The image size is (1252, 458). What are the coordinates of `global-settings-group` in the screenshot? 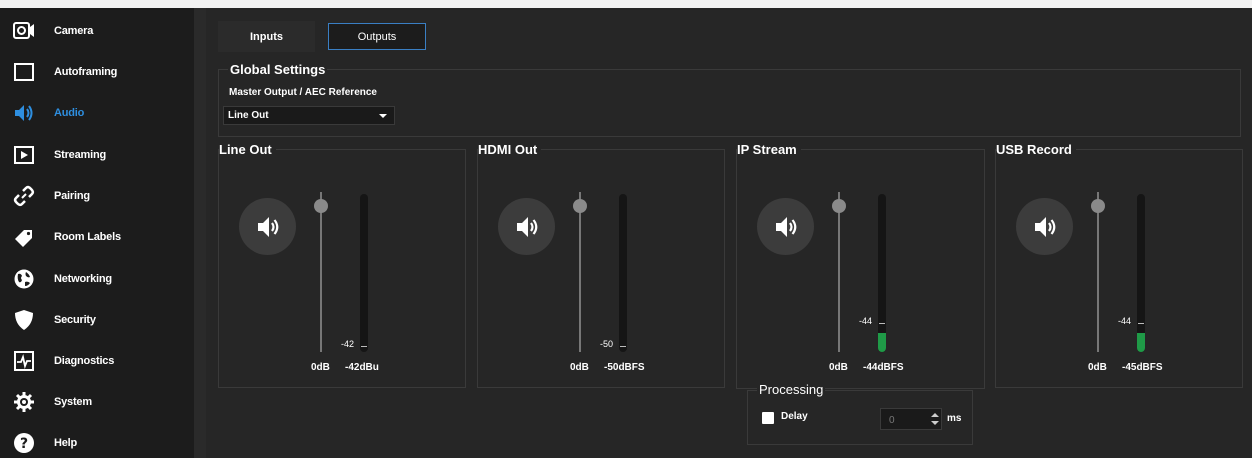 It's located at (729, 103).